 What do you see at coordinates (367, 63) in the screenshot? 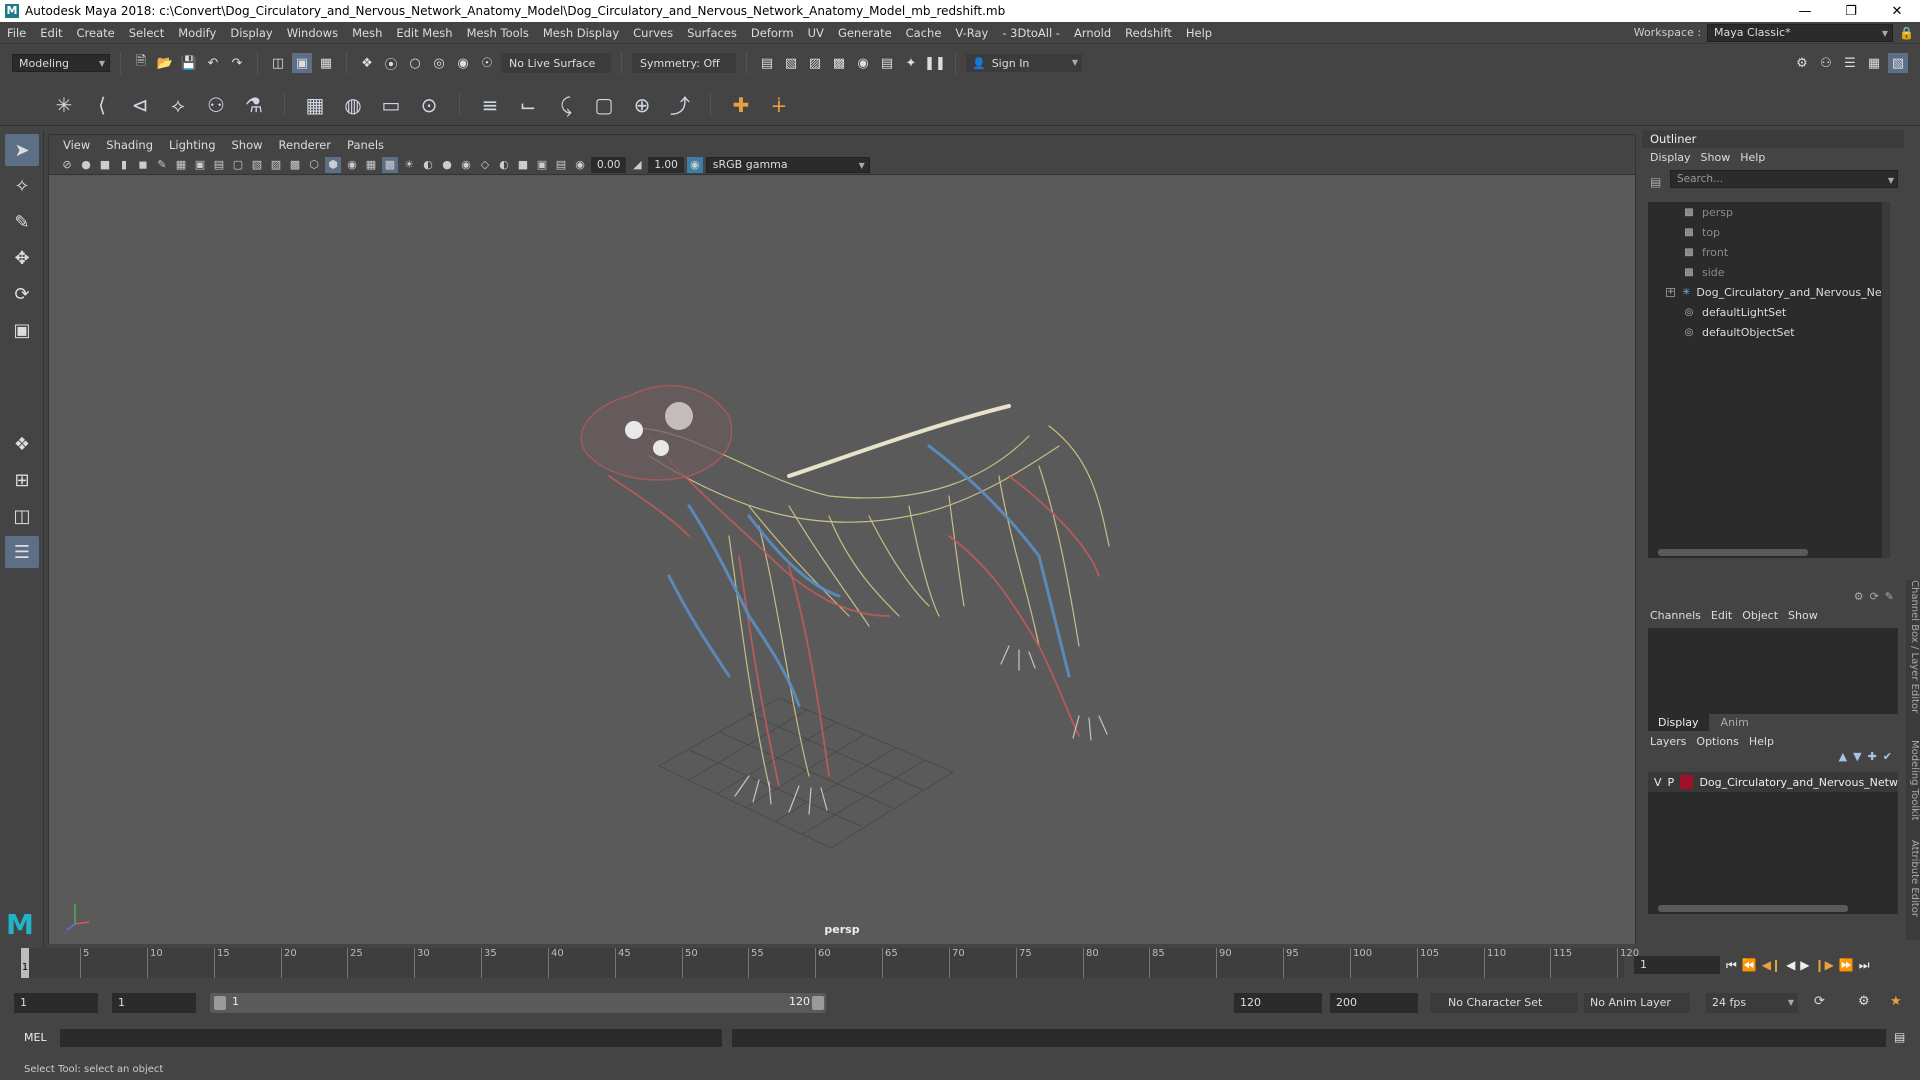
I see `snap-grid-icon: ❖` at bounding box center [367, 63].